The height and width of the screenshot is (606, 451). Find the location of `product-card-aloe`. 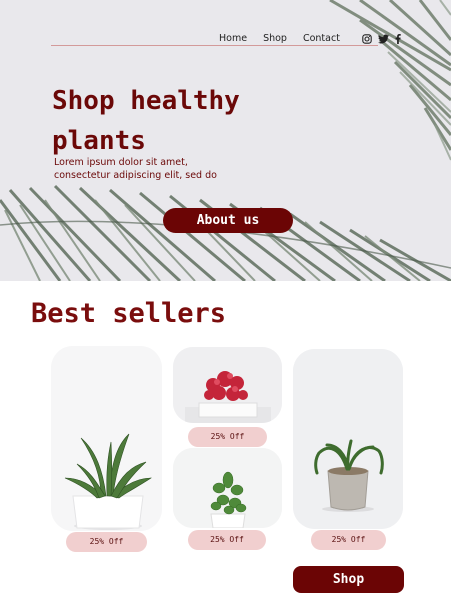

product-card-aloe is located at coordinates (106, 438).